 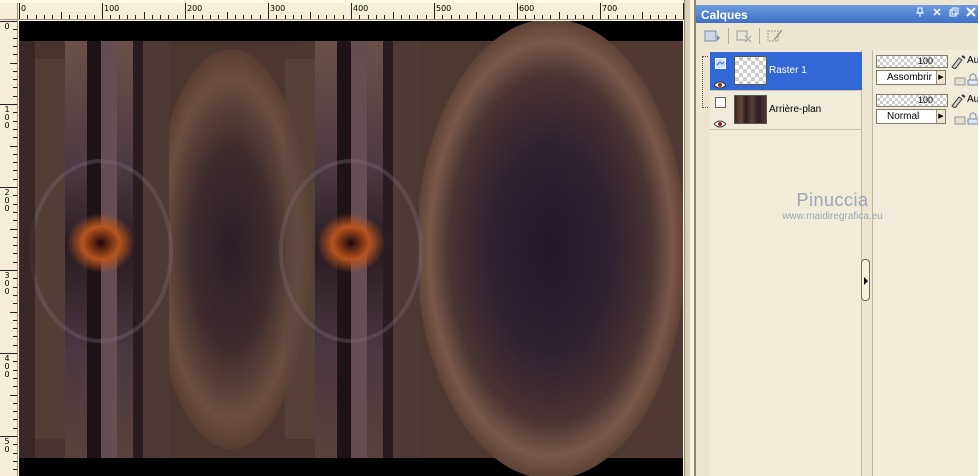 I want to click on chevron-right-icon, so click(x=866, y=281).